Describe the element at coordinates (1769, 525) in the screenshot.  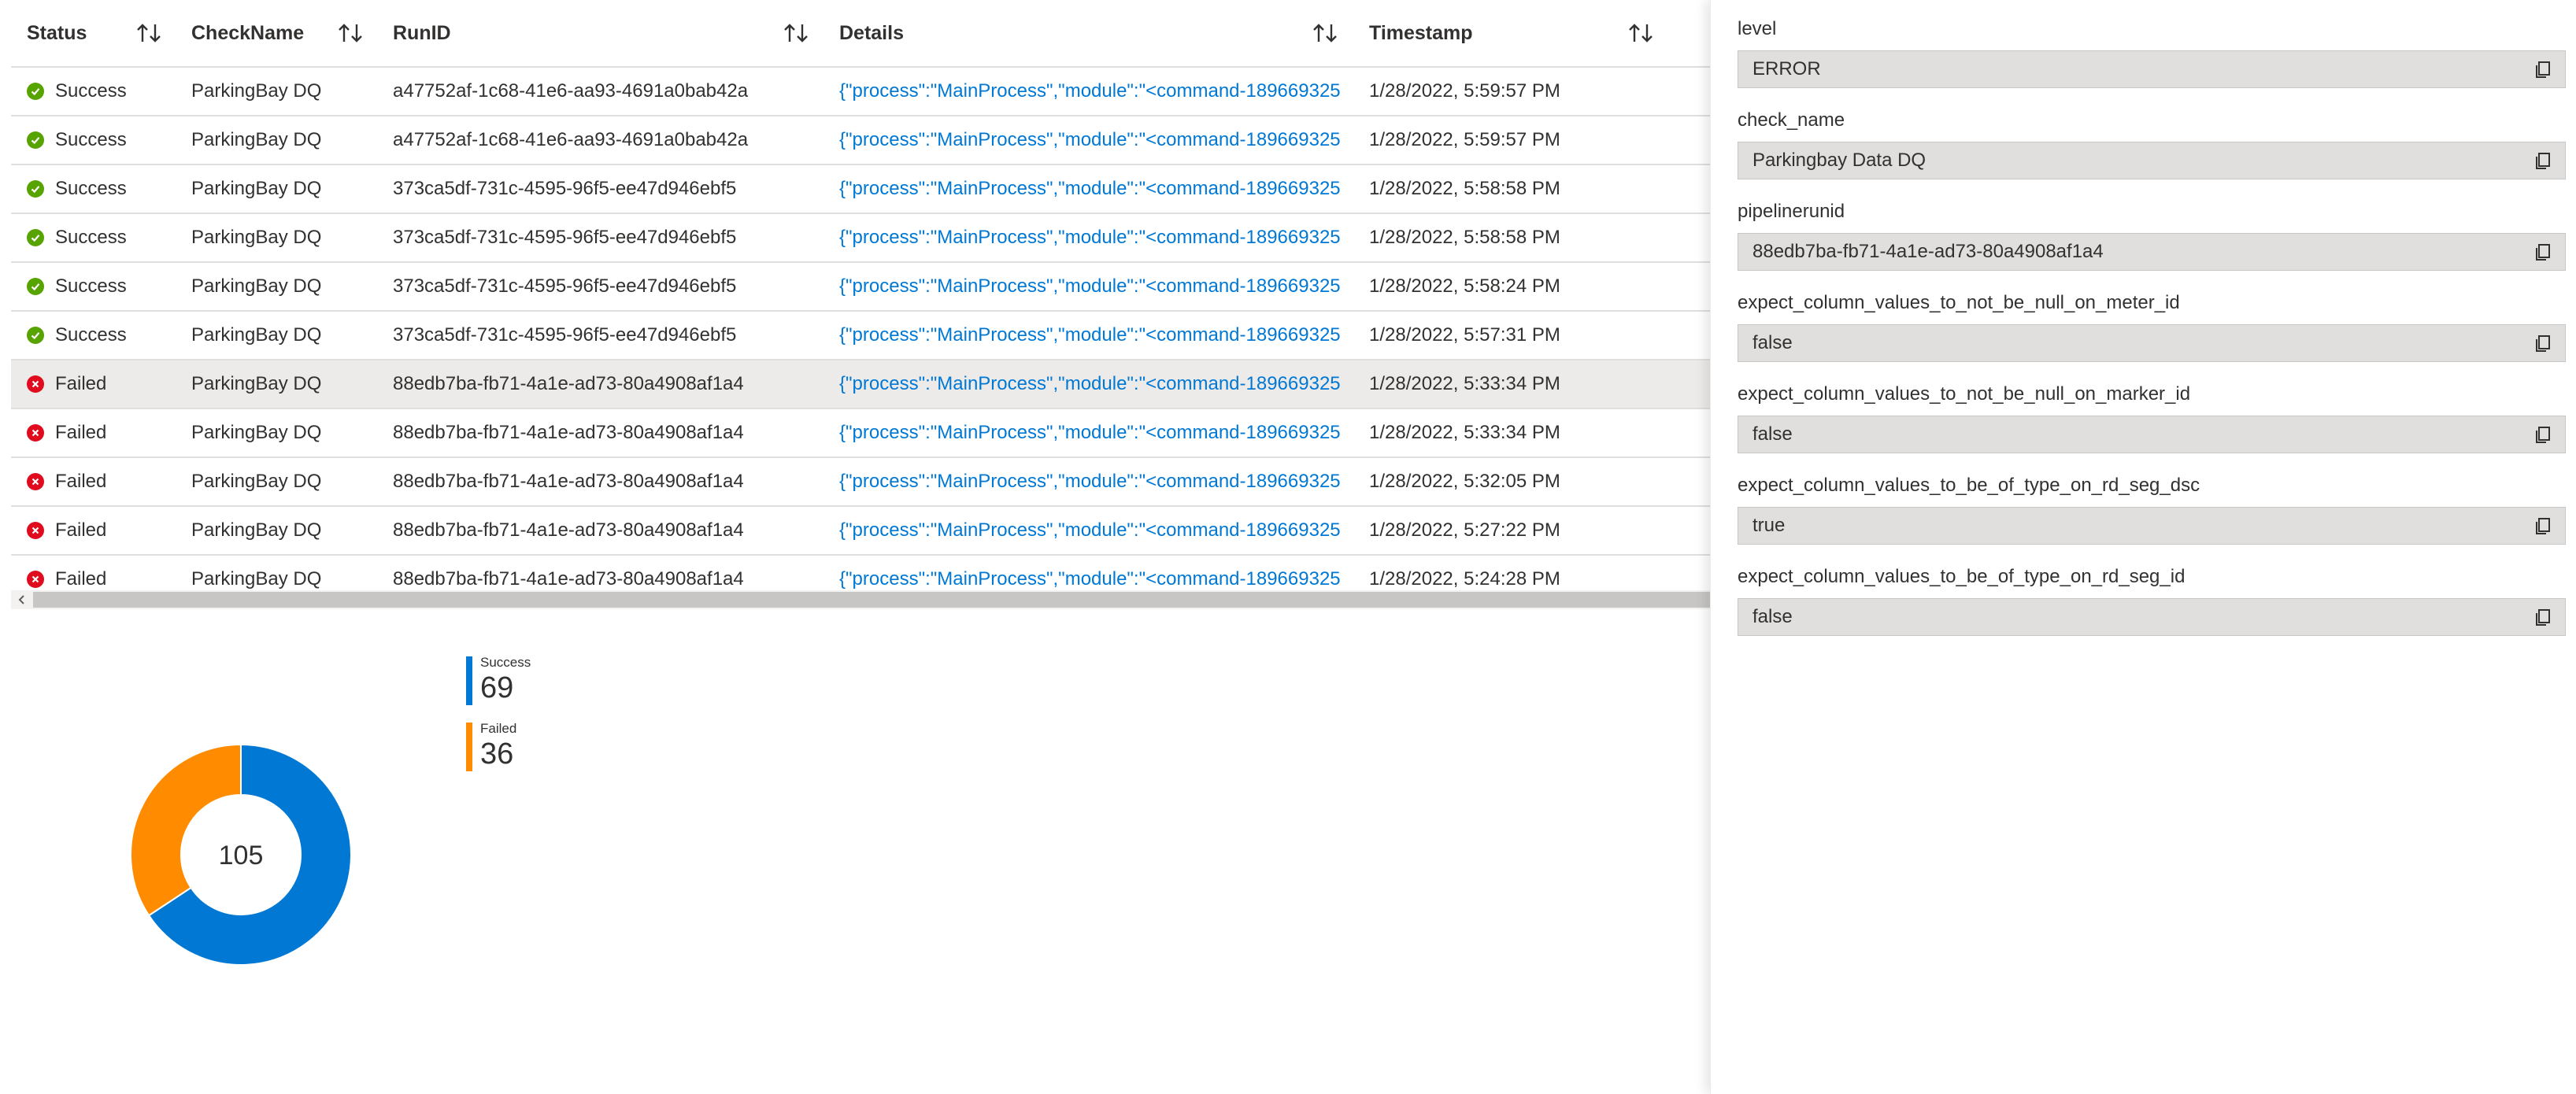
I see `field-value: true` at that location.